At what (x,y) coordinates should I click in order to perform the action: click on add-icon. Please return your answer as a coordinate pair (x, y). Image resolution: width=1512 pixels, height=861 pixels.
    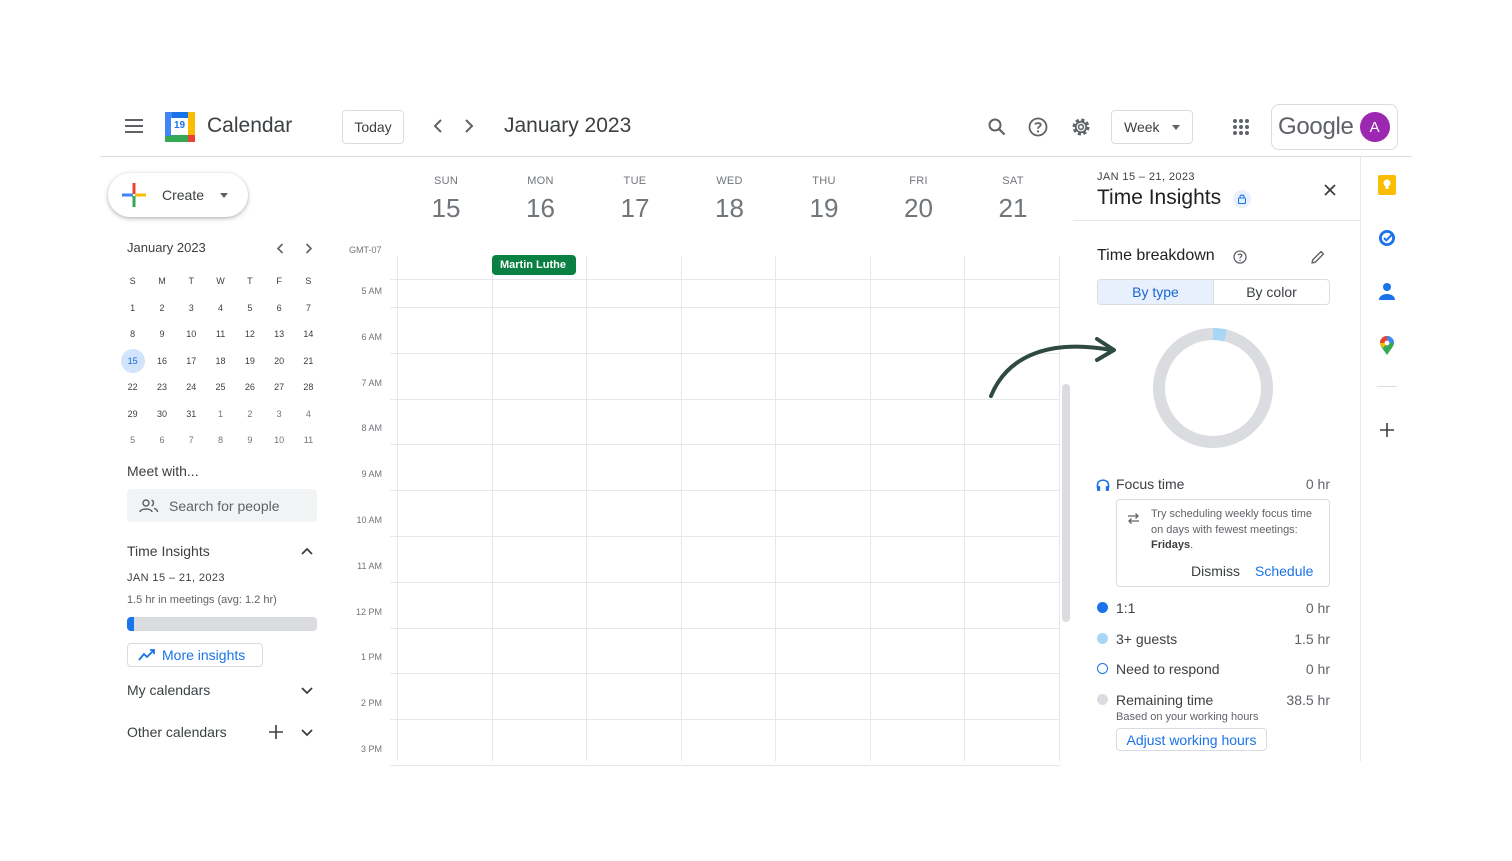
    Looking at the image, I should click on (1387, 430).